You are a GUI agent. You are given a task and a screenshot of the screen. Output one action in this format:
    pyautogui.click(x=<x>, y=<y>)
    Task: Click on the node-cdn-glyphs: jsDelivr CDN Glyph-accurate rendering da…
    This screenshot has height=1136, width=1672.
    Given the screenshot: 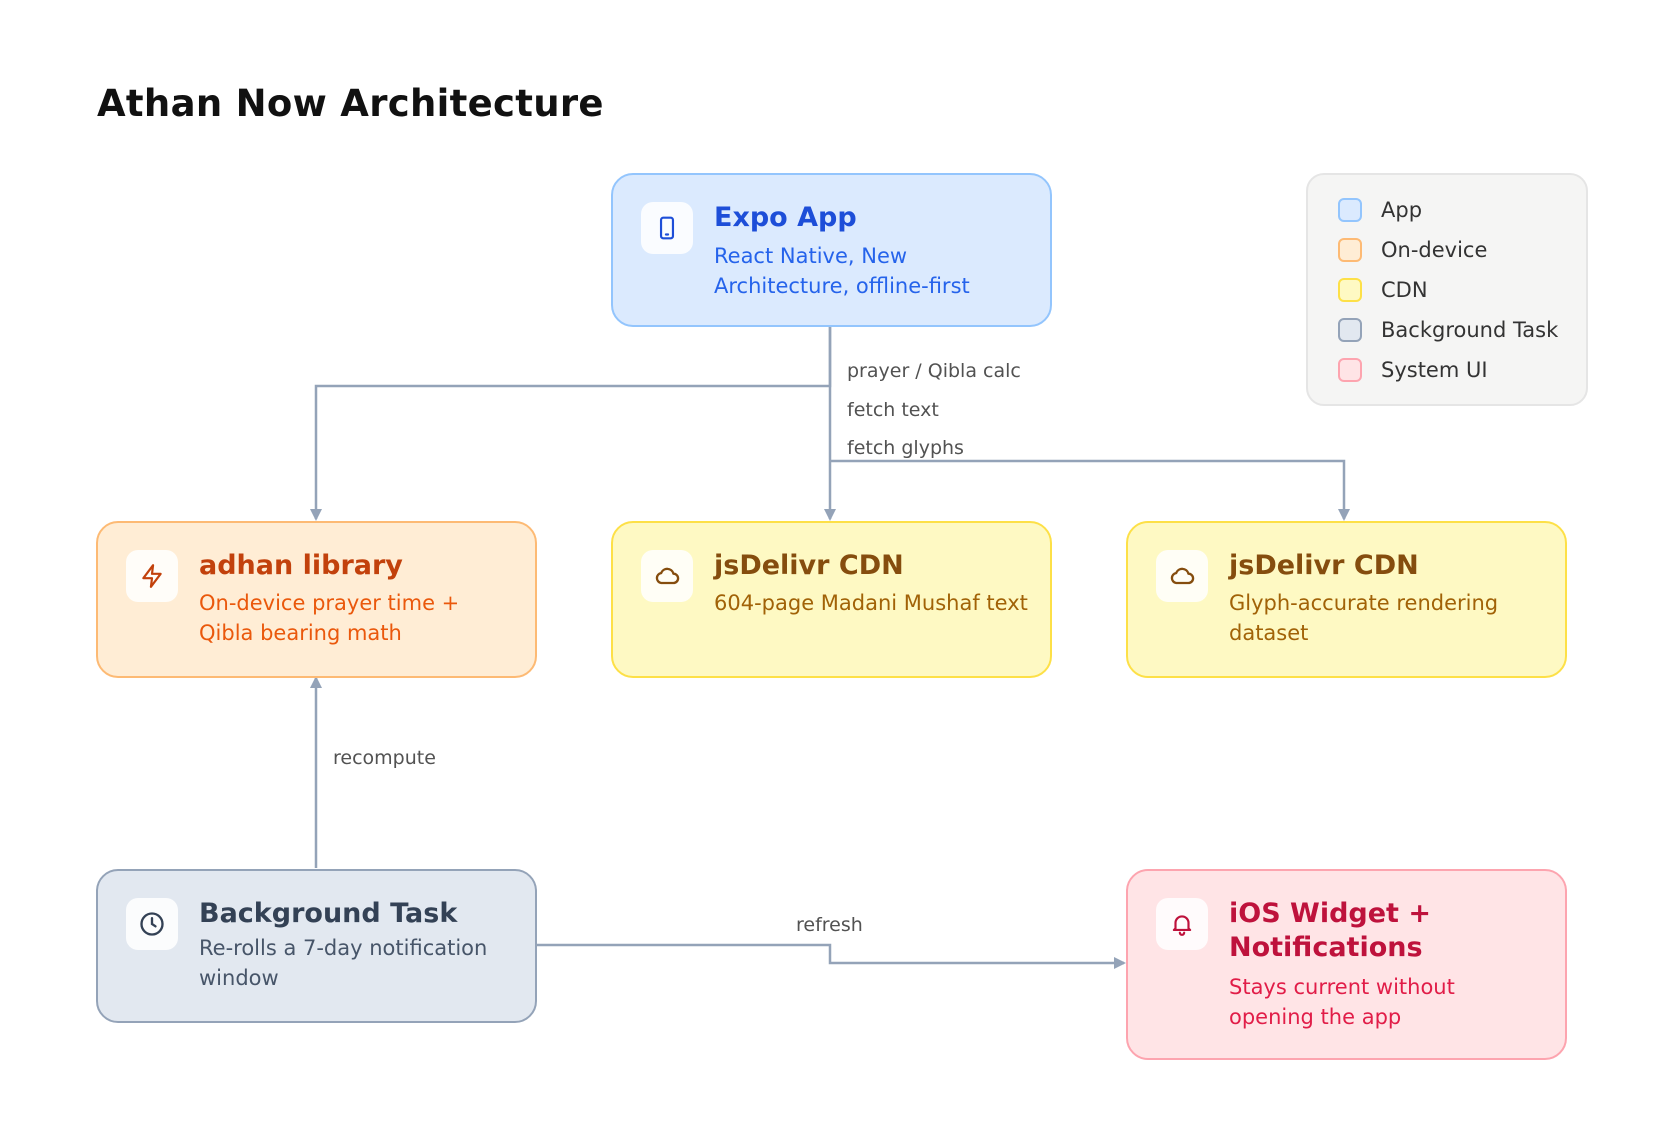 What is the action you would take?
    pyautogui.click(x=1346, y=599)
    